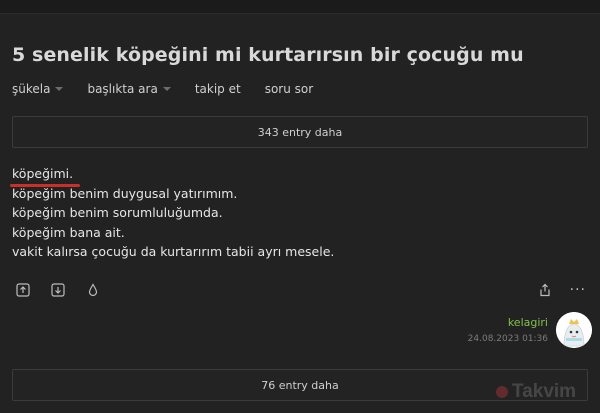 The height and width of the screenshot is (413, 600). I want to click on follow-label: takip et, so click(217, 89).